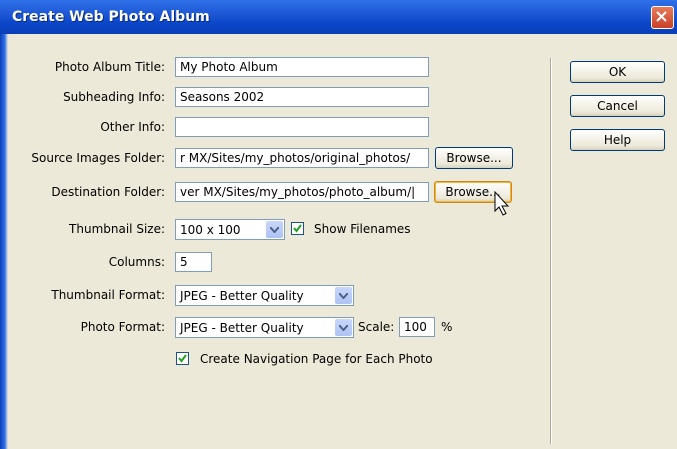  What do you see at coordinates (210, 230) in the screenshot?
I see `thumb-size-value: 100 x 100` at bounding box center [210, 230].